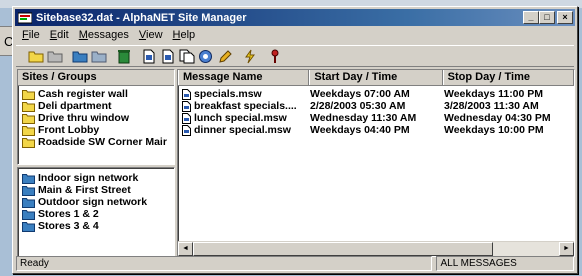 The image size is (582, 276). I want to click on network-item: Indoor sign network, so click(96, 178).